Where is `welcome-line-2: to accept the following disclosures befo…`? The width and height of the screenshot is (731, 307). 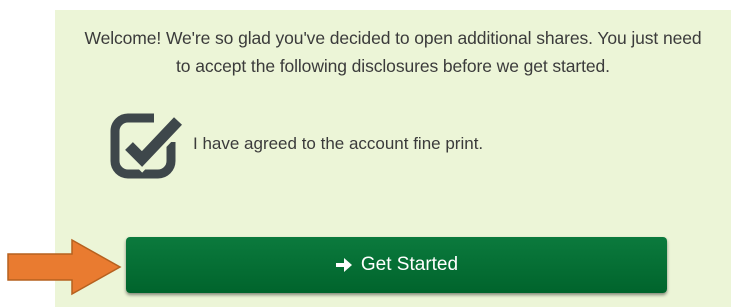
welcome-line-2: to accept the following disclosures befo… is located at coordinates (393, 66).